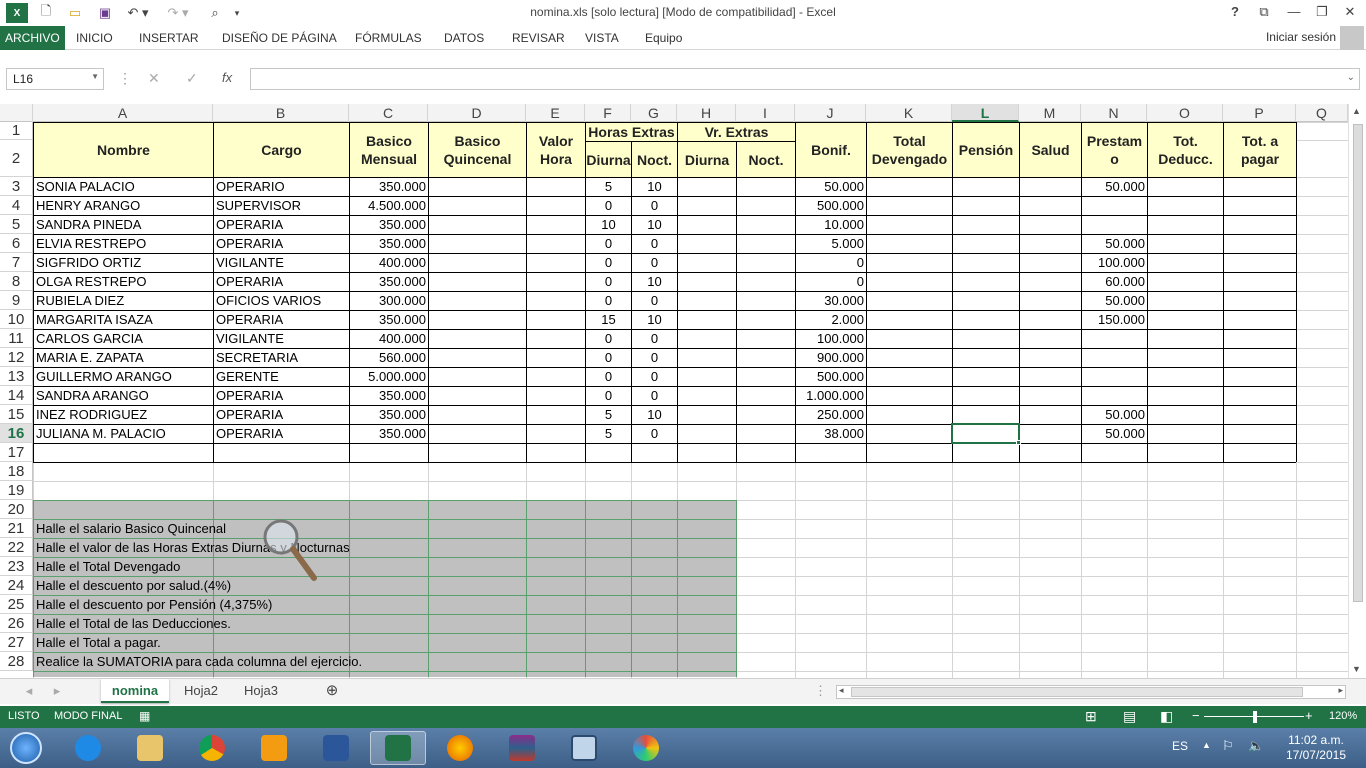 This screenshot has height=768, width=1366. Describe the element at coordinates (105, 13) in the screenshot. I see `save-icon: ▣` at that location.